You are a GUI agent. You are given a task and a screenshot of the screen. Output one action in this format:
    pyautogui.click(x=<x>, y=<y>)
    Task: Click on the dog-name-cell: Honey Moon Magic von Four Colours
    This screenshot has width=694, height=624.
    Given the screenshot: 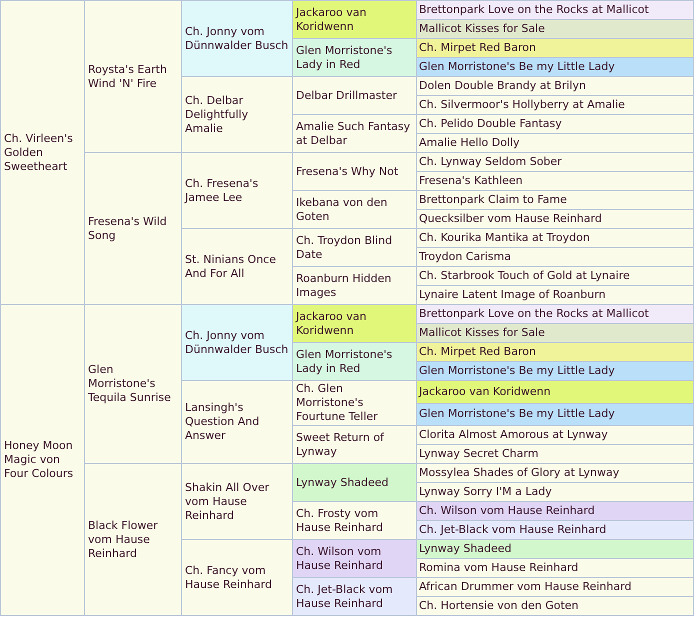 What is the action you would take?
    pyautogui.click(x=42, y=460)
    